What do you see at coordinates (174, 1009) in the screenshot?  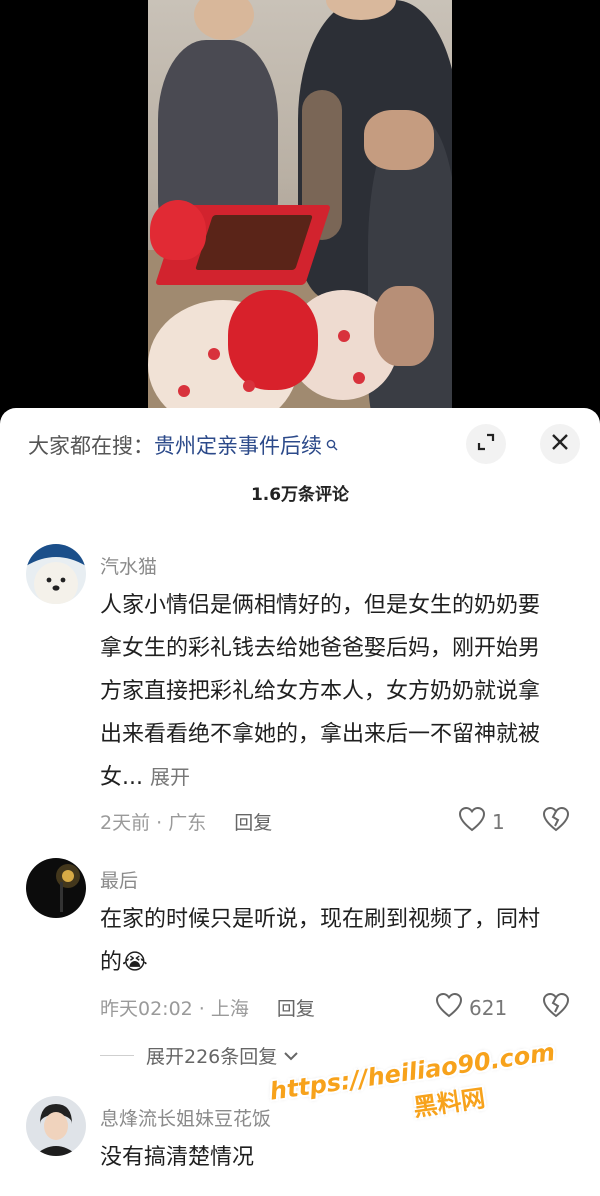 I see `comment-time-location: 昨天02:02 · 上海` at bounding box center [174, 1009].